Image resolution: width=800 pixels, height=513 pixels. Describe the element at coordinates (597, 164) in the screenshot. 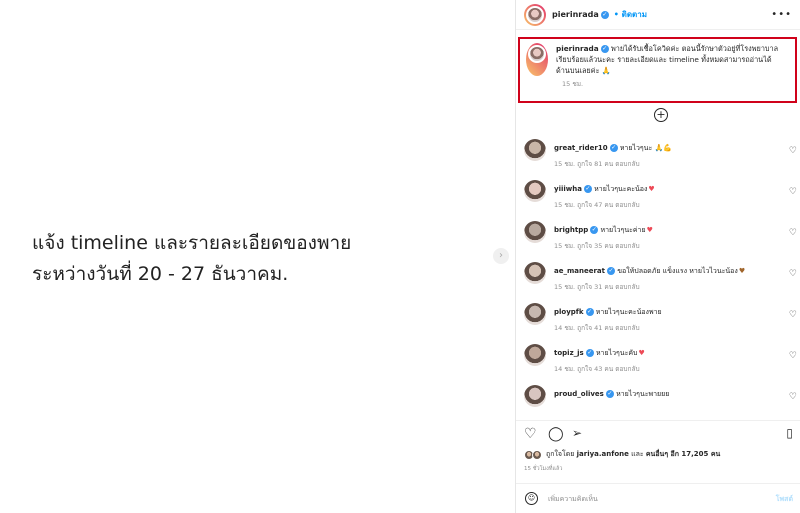

I see `comment-meta: 15 ชม. ถูกใจ 81 คน ตอบกลับ` at that location.